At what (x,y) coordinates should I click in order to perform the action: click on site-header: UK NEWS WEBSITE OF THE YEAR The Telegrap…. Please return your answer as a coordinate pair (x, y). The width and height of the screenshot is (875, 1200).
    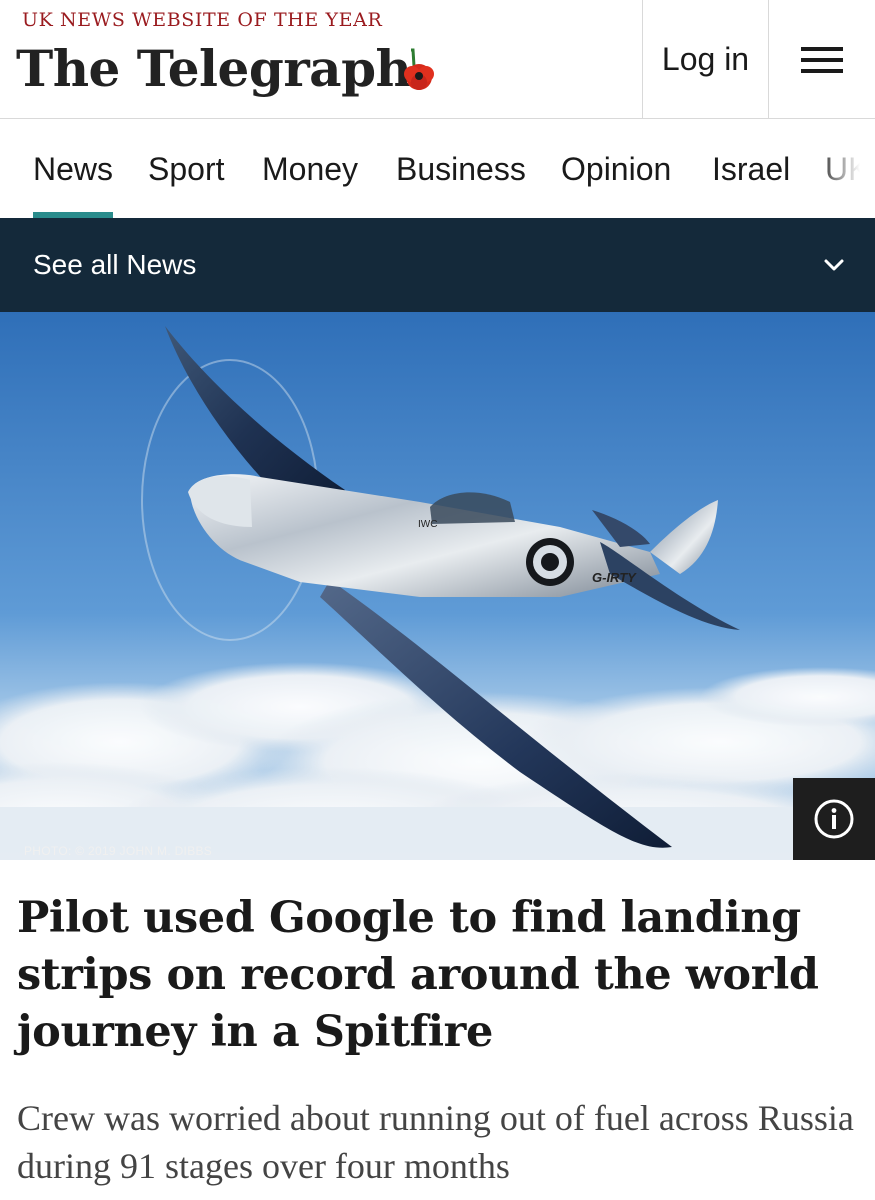
    Looking at the image, I should click on (437, 59).